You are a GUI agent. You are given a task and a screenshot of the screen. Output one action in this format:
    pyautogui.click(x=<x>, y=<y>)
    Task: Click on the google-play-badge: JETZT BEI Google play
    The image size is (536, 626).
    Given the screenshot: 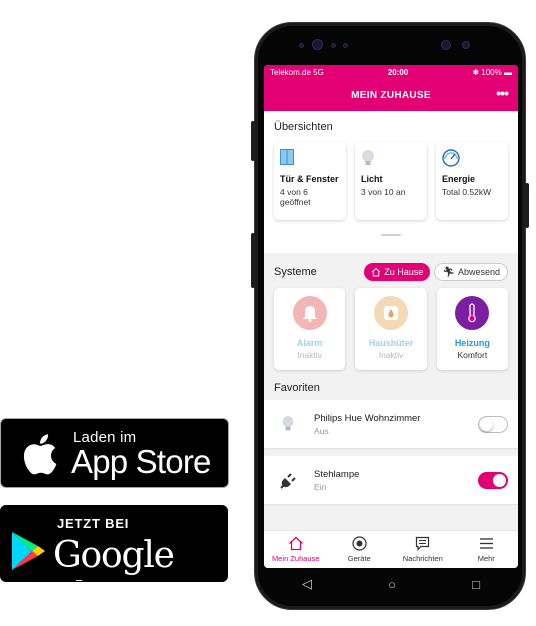 What is the action you would take?
    pyautogui.click(x=114, y=543)
    